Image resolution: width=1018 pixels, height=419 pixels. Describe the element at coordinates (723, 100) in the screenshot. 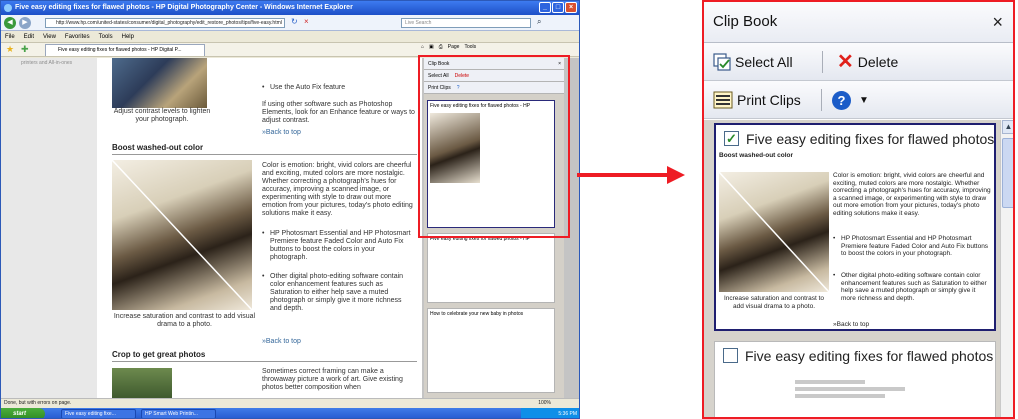

I see `print-clips-icon` at that location.